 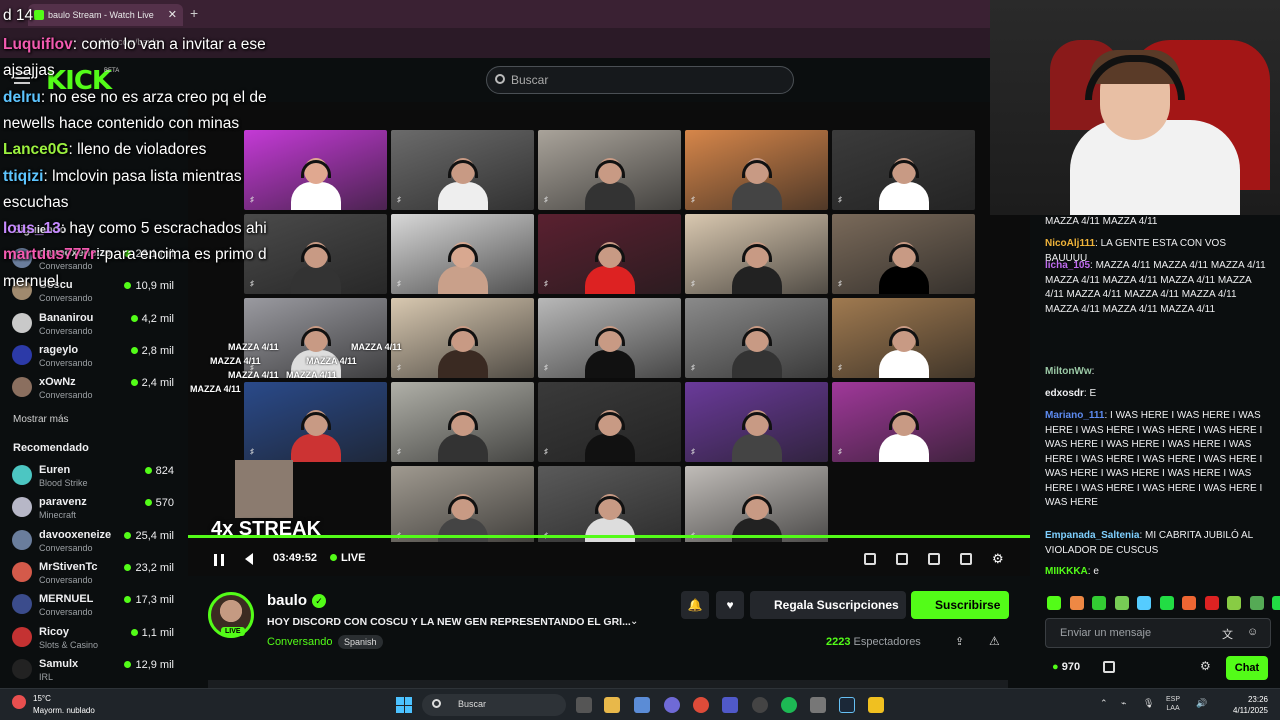 What do you see at coordinates (219, 560) in the screenshot?
I see `pause-icon` at bounding box center [219, 560].